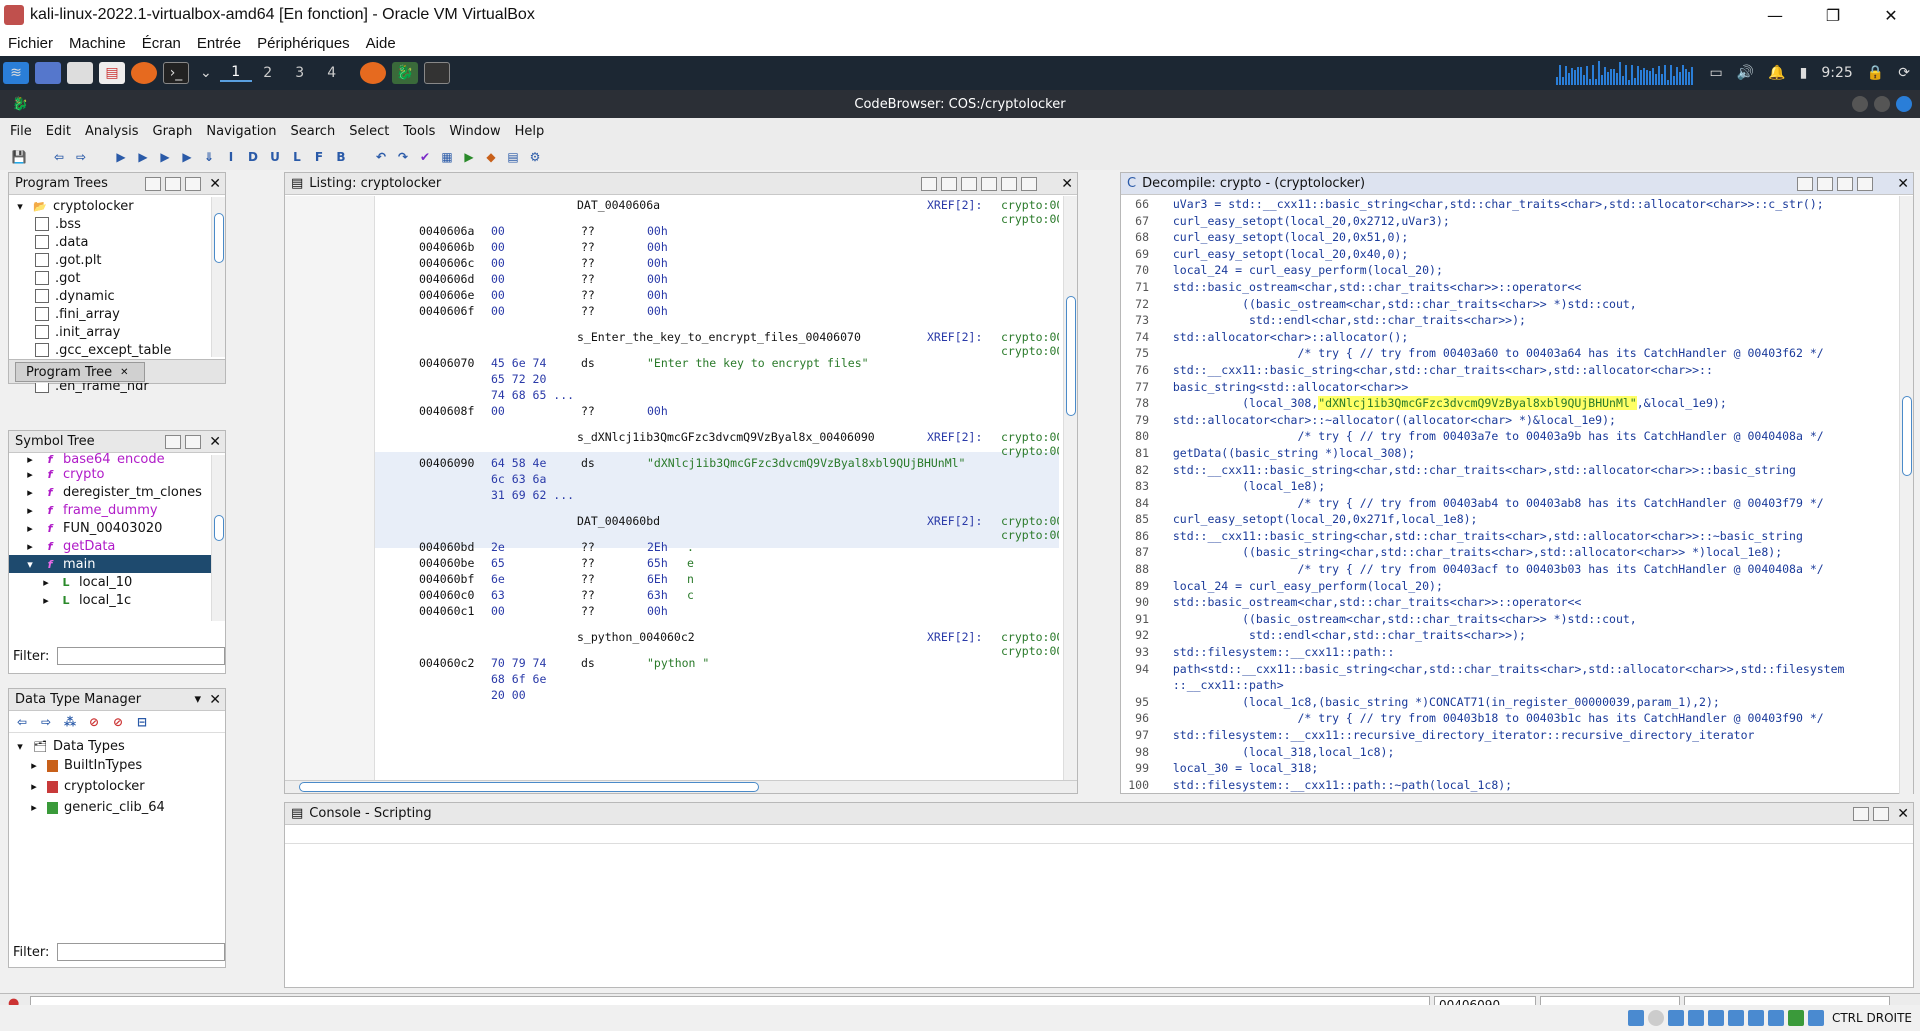 The height and width of the screenshot is (1031, 1920). Describe the element at coordinates (30, 564) in the screenshot. I see `expand-arrow-icon: ▾` at that location.